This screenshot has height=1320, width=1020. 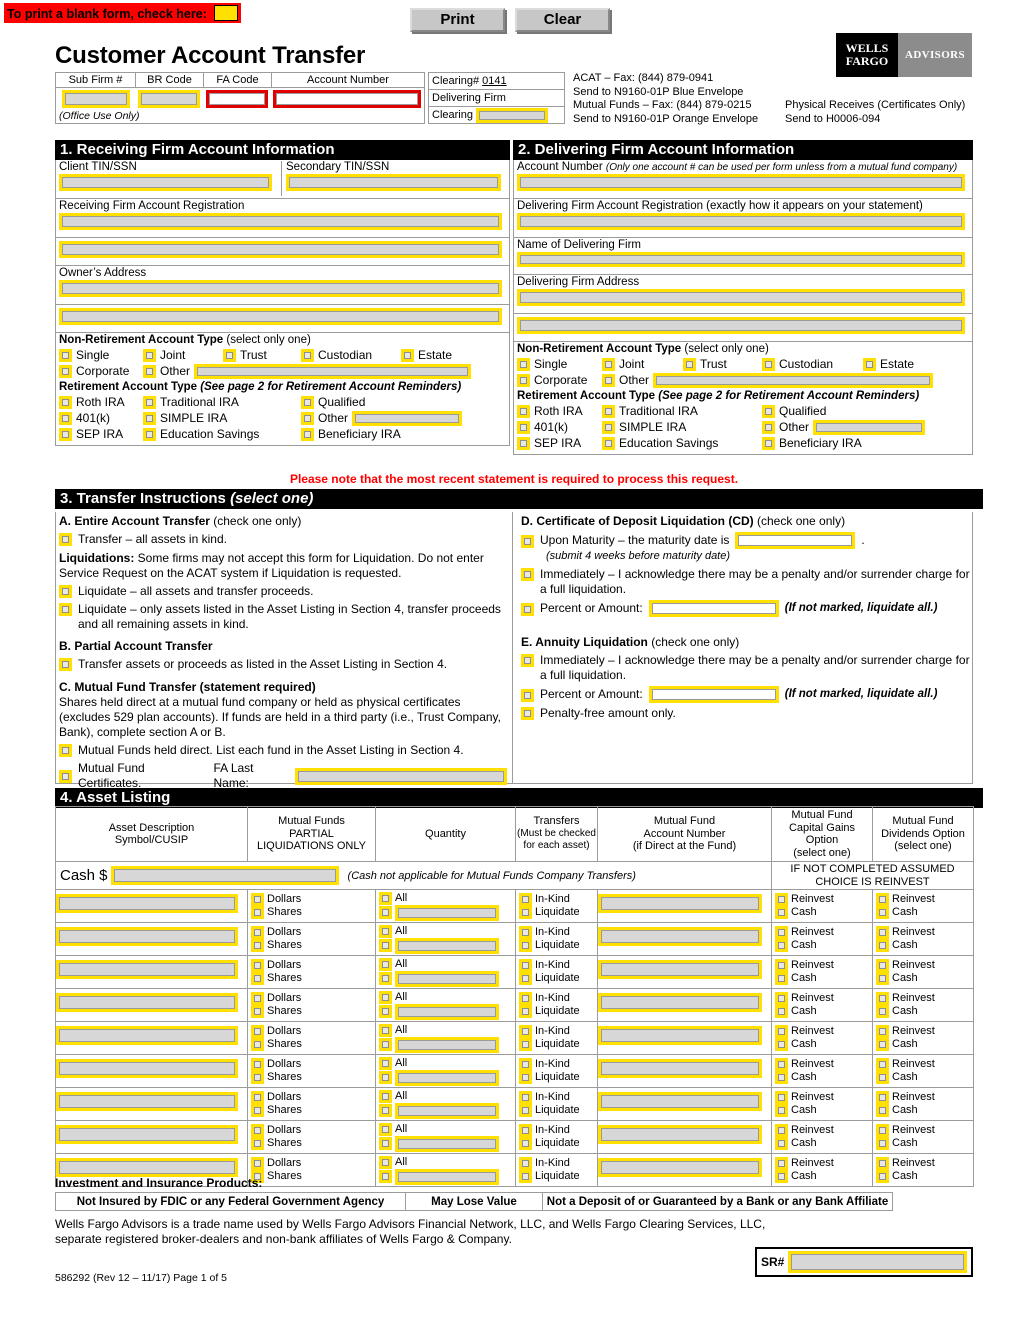 I want to click on delivering-registration-input, so click(x=741, y=221).